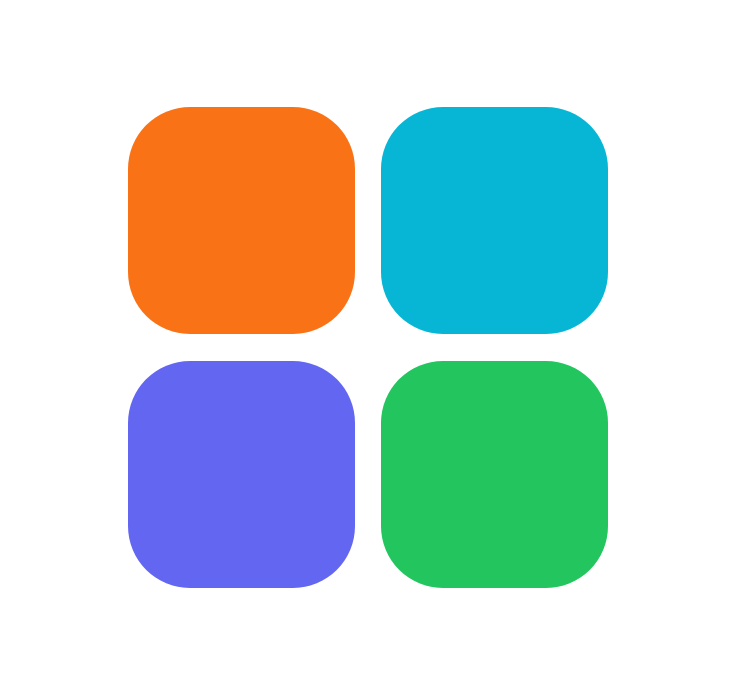  I want to click on green-tile, so click(494, 474).